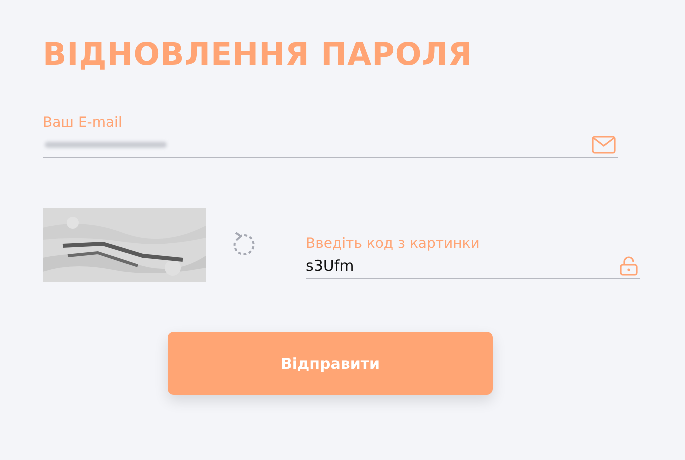 Image resolution: width=685 pixels, height=460 pixels. Describe the element at coordinates (604, 145) in the screenshot. I see `mail-icon` at that location.